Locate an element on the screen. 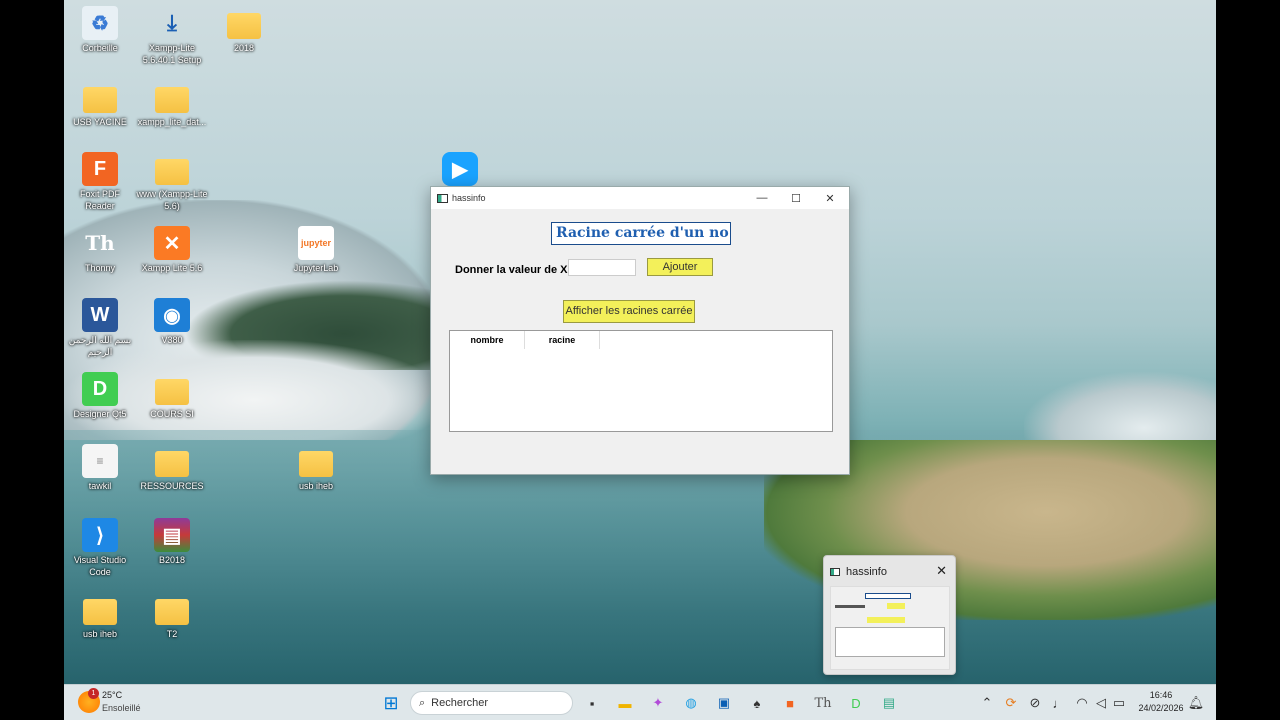  desktop-icon-b2018: ▤ B2018 is located at coordinates (172, 542).